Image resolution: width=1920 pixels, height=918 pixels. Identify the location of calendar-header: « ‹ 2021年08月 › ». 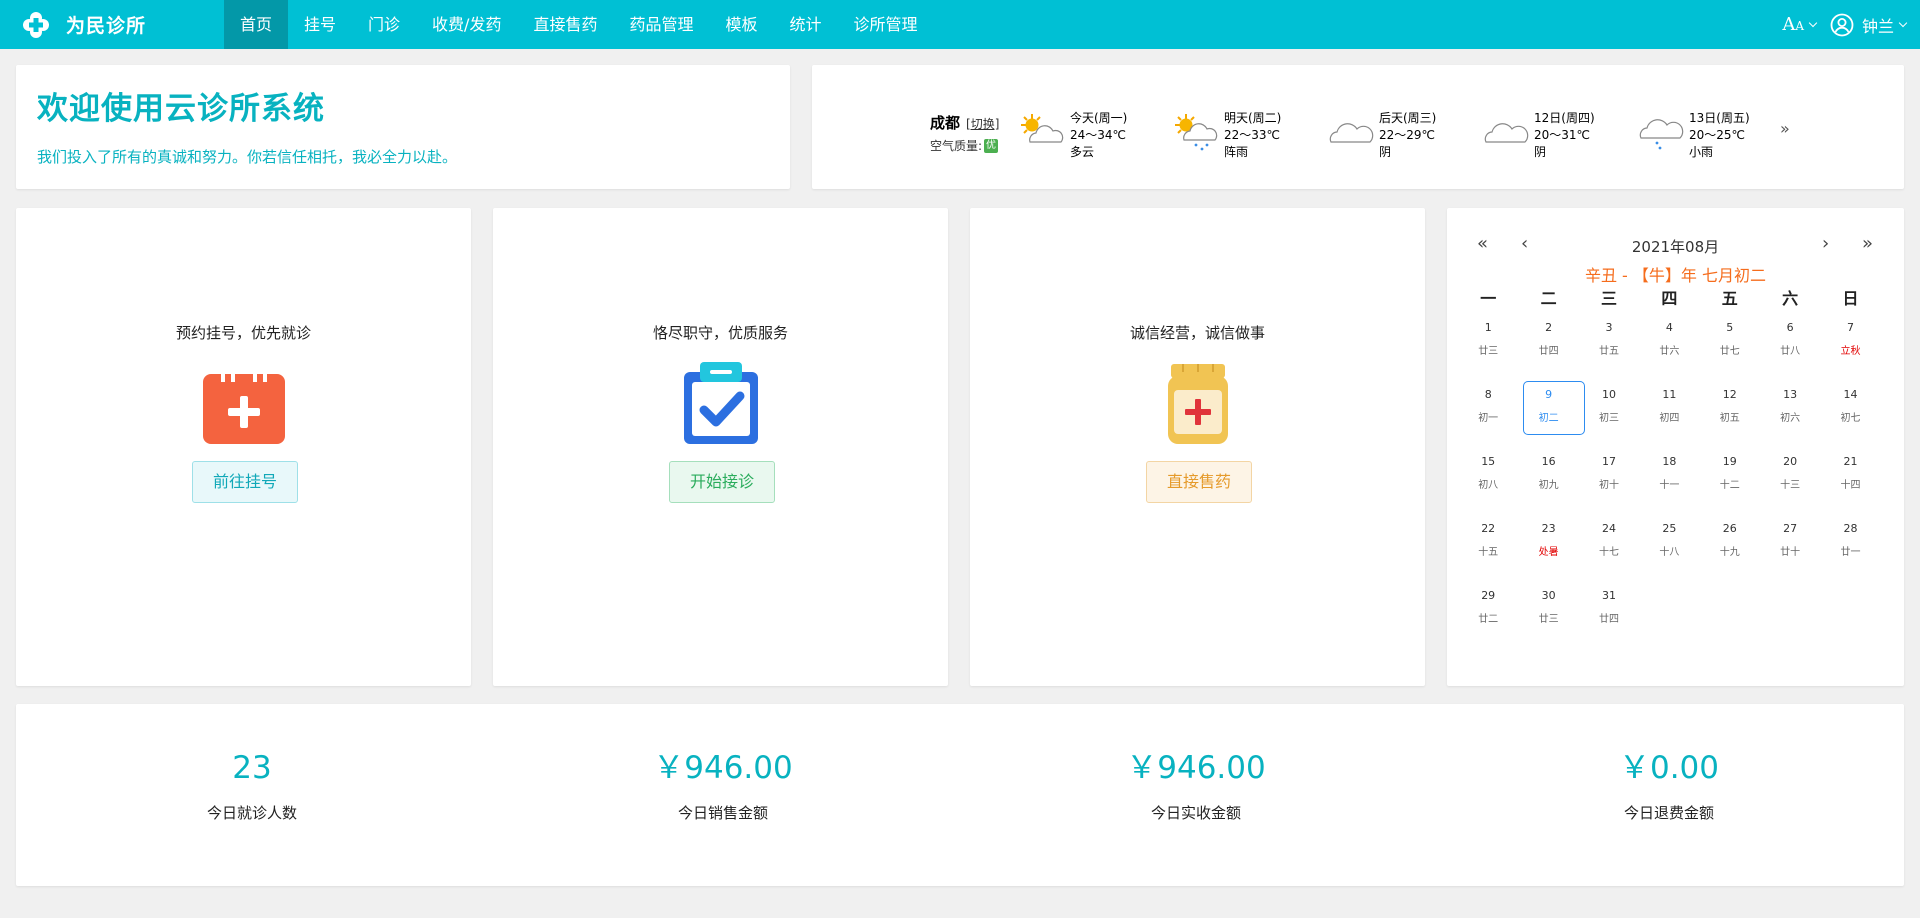
(1675, 245).